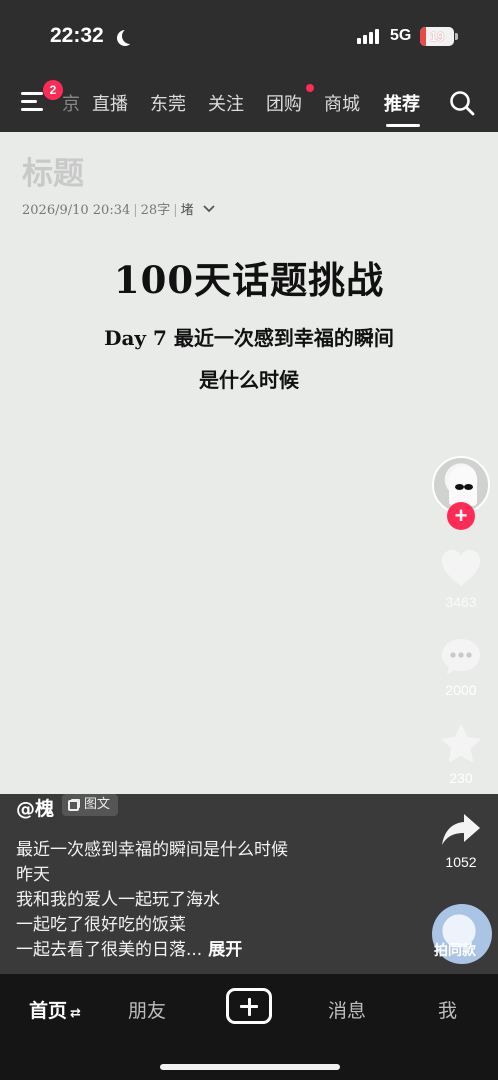 Image resolution: width=498 pixels, height=1080 pixels. What do you see at coordinates (401, 35) in the screenshot?
I see `network-label: 5G` at bounding box center [401, 35].